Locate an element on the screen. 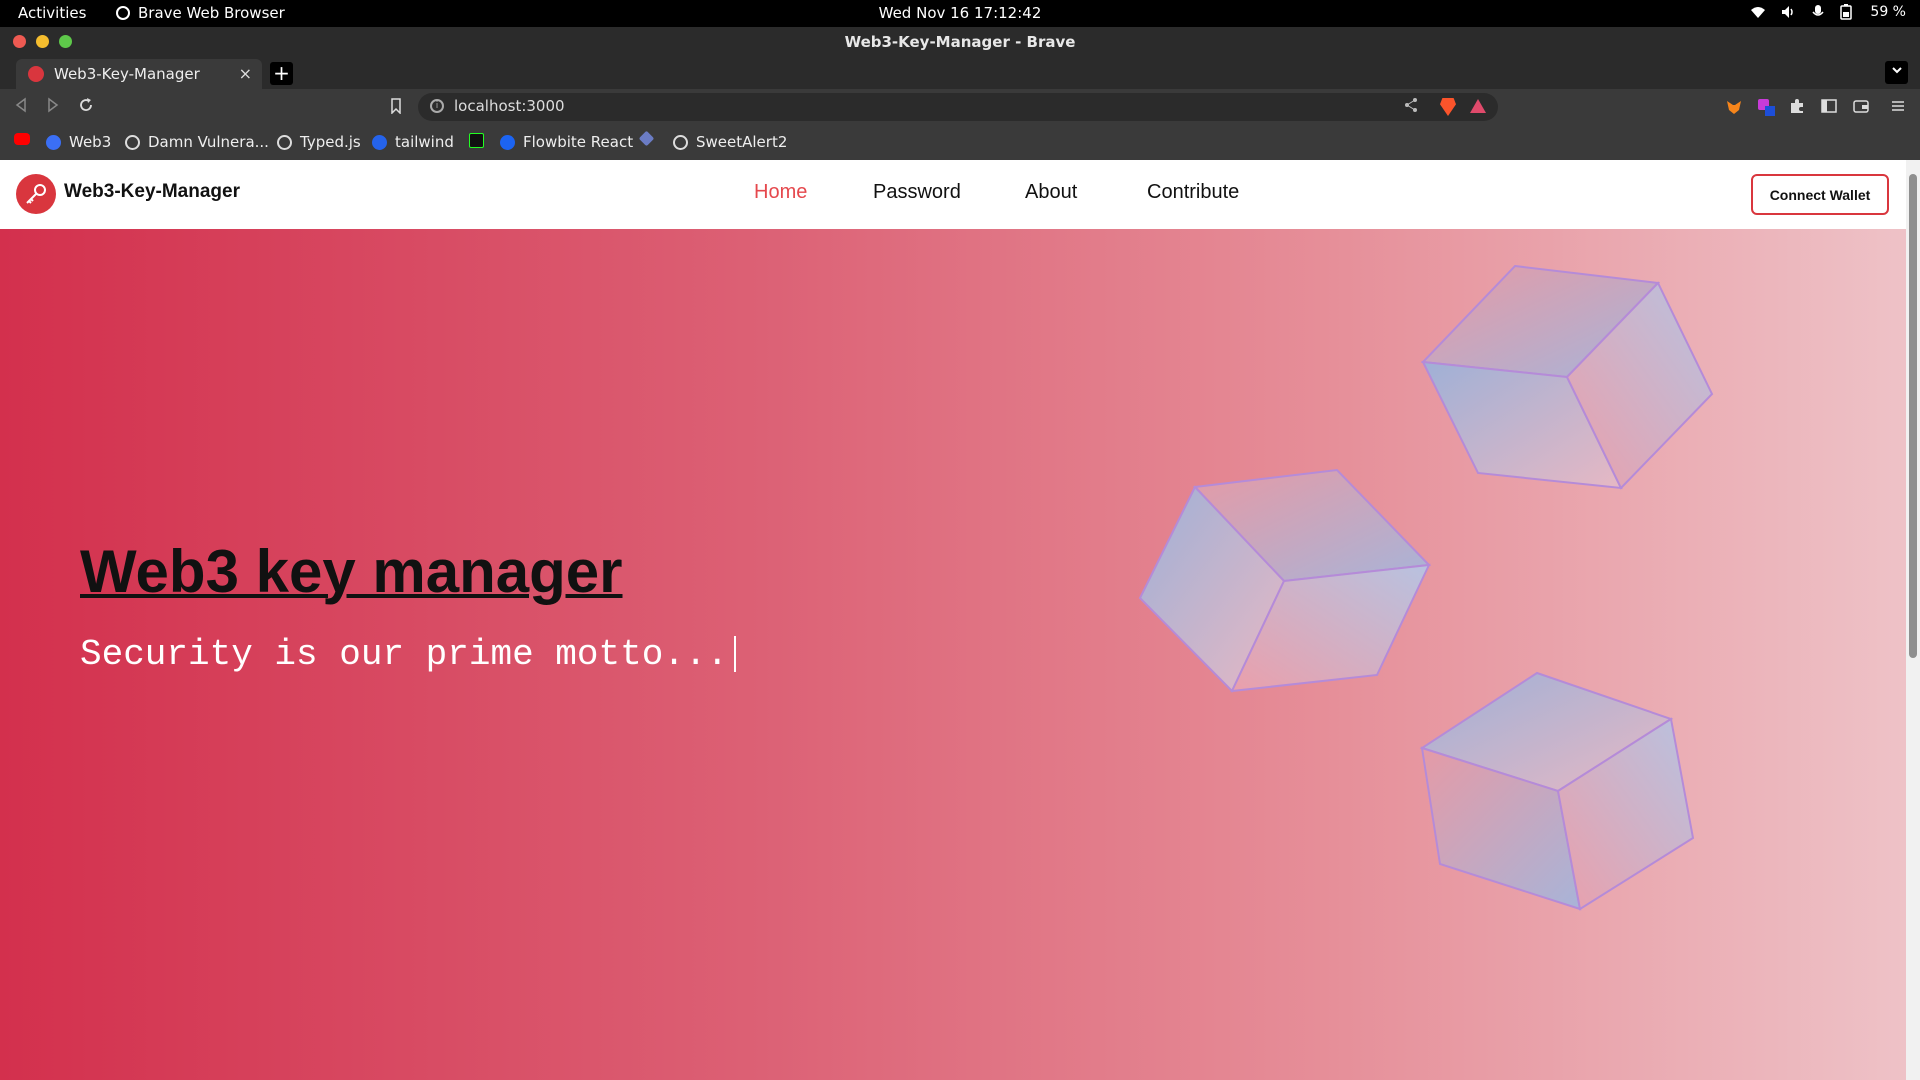 The height and width of the screenshot is (1080, 1920). bookmark-typedjs: Typed.js is located at coordinates (319, 142).